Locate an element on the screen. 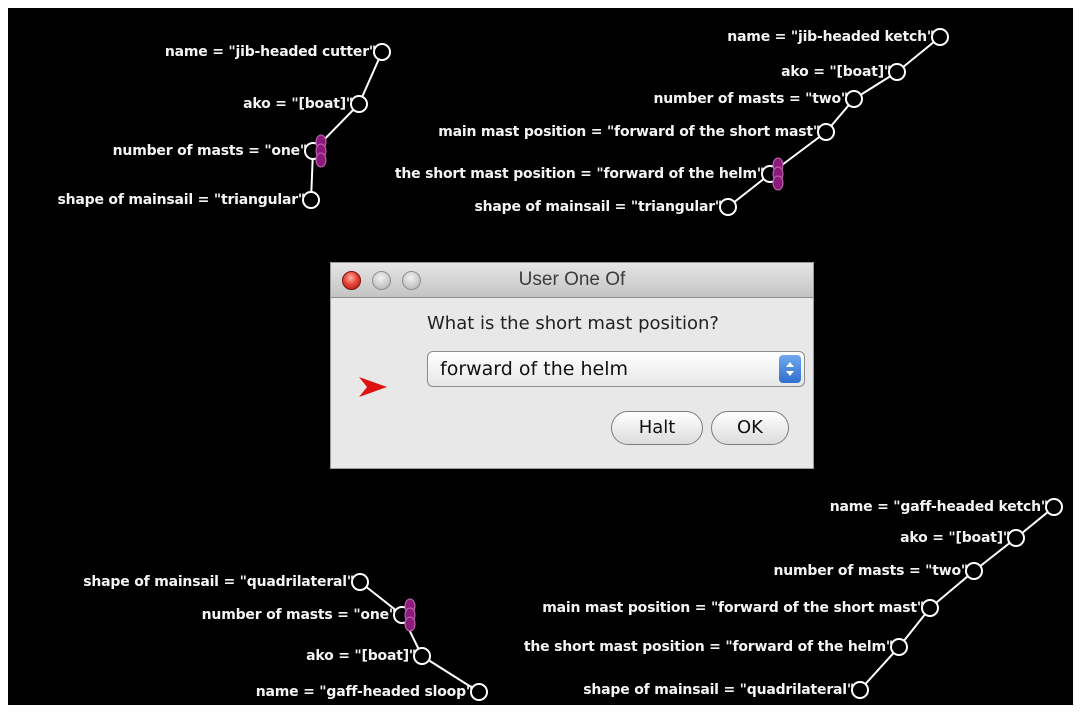 This screenshot has width=1081, height=713. select-stepper-icon is located at coordinates (790, 369).